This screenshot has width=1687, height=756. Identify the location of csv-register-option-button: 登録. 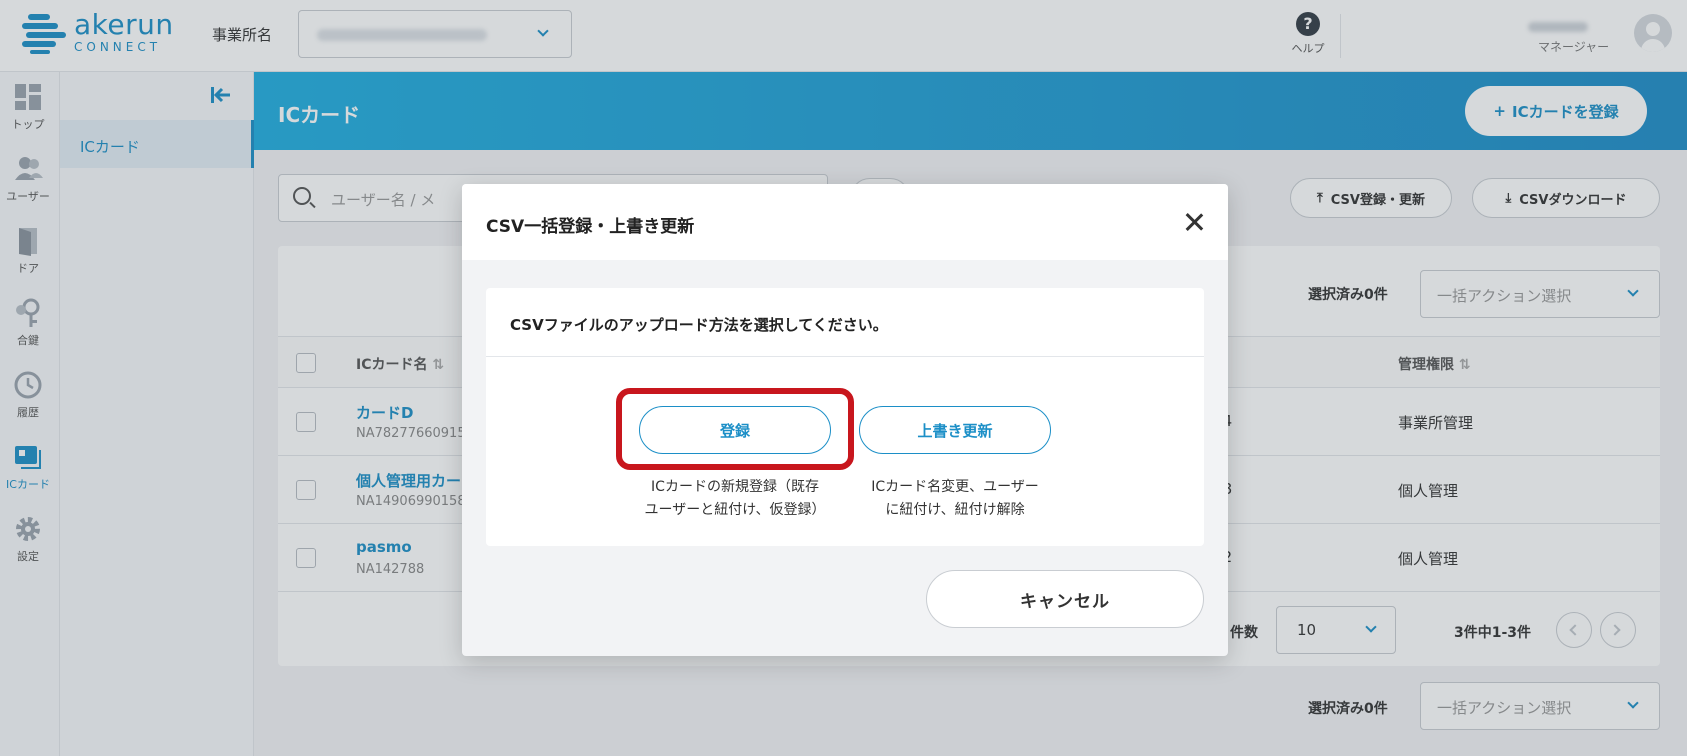
(735, 430).